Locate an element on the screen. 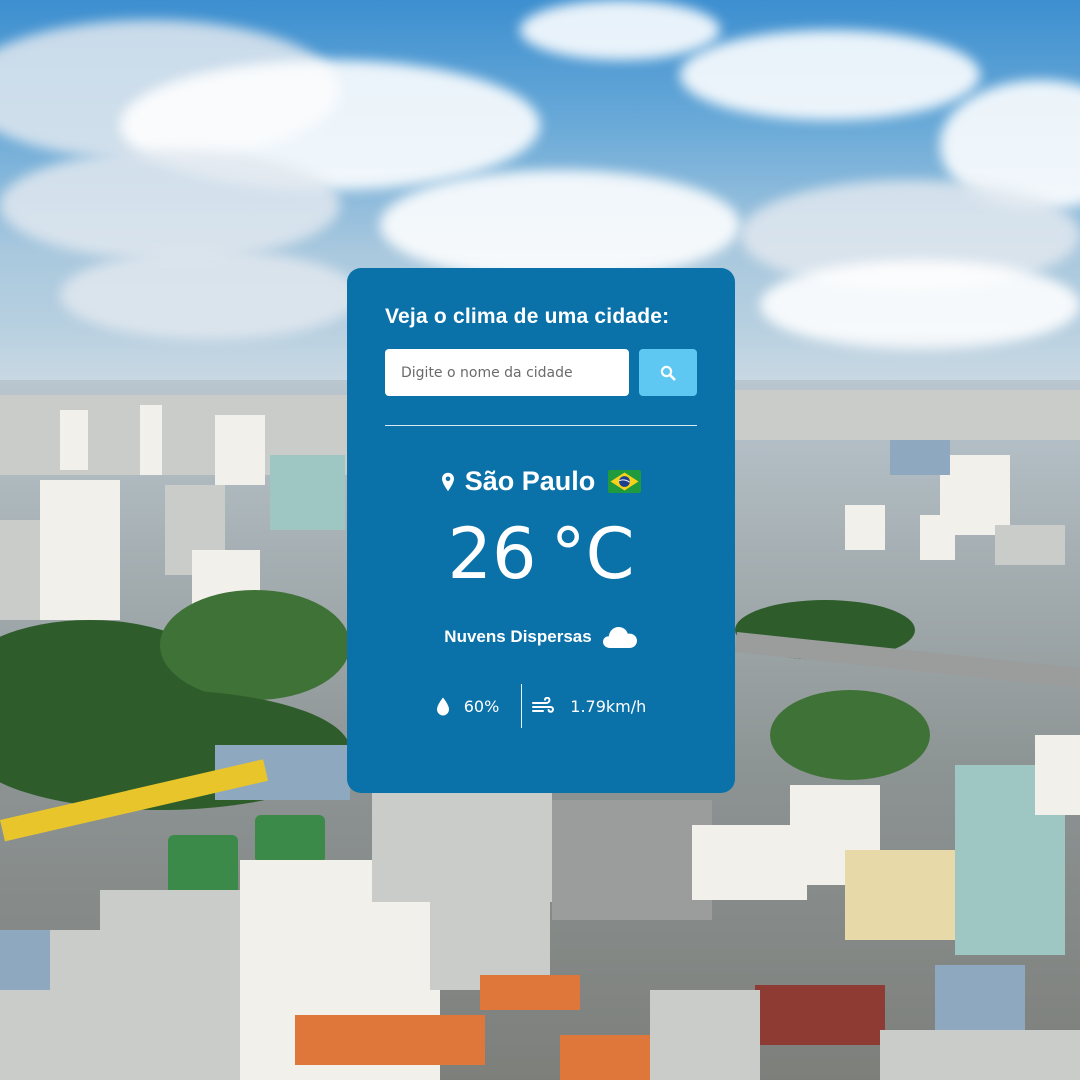  details-row: 60% 1.79km/h is located at coordinates (541, 706).